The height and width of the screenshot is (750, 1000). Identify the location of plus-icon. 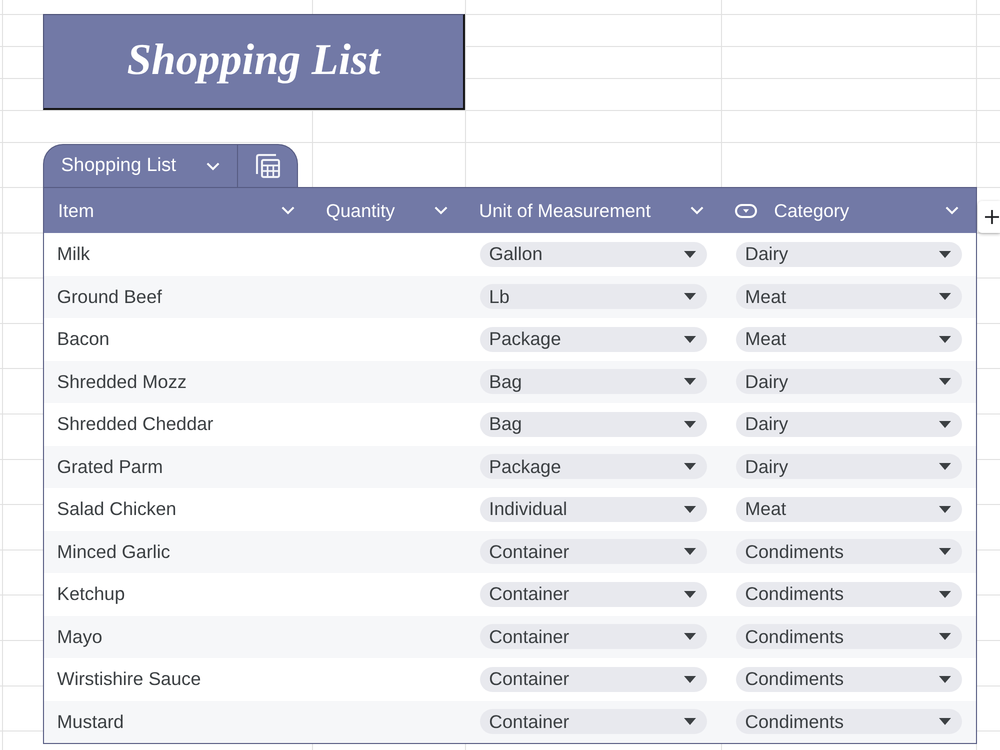
(992, 217).